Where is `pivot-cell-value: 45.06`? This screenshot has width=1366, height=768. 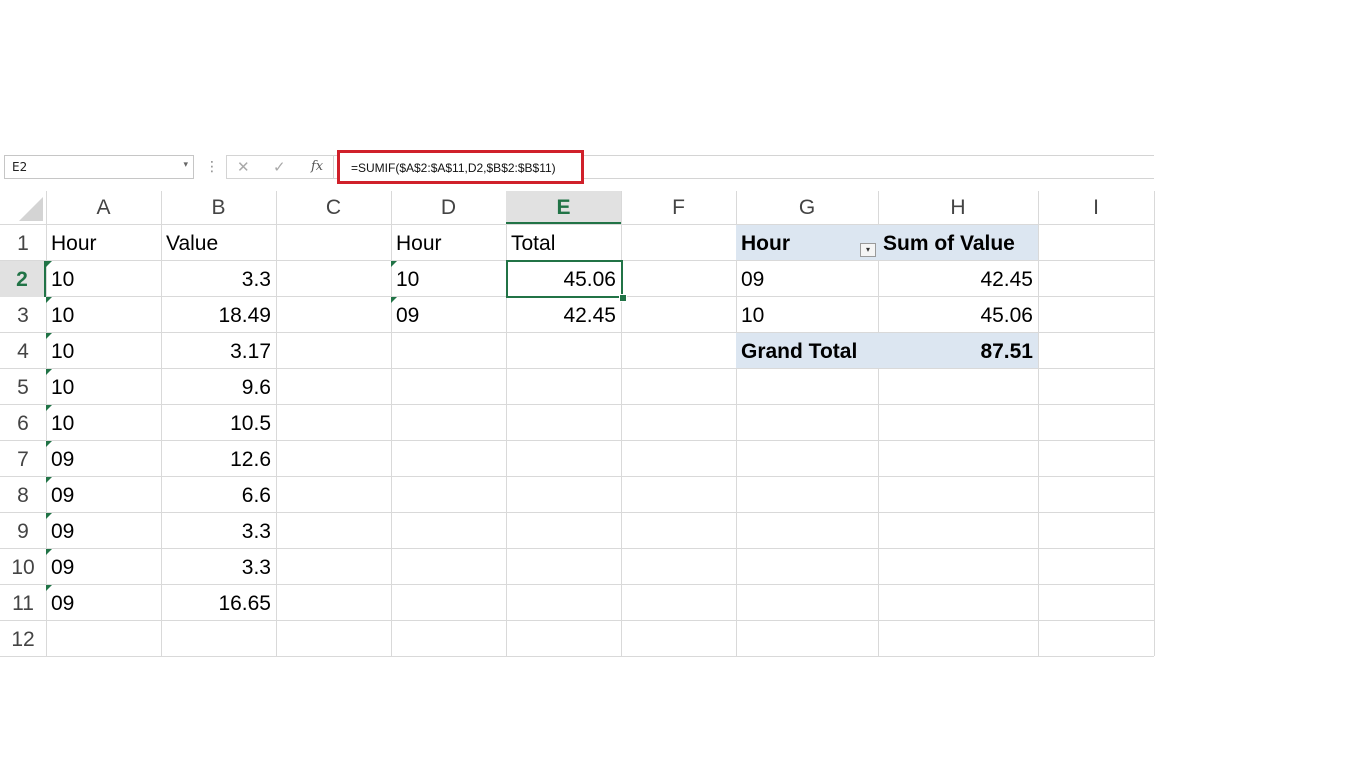 pivot-cell-value: 45.06 is located at coordinates (958, 315).